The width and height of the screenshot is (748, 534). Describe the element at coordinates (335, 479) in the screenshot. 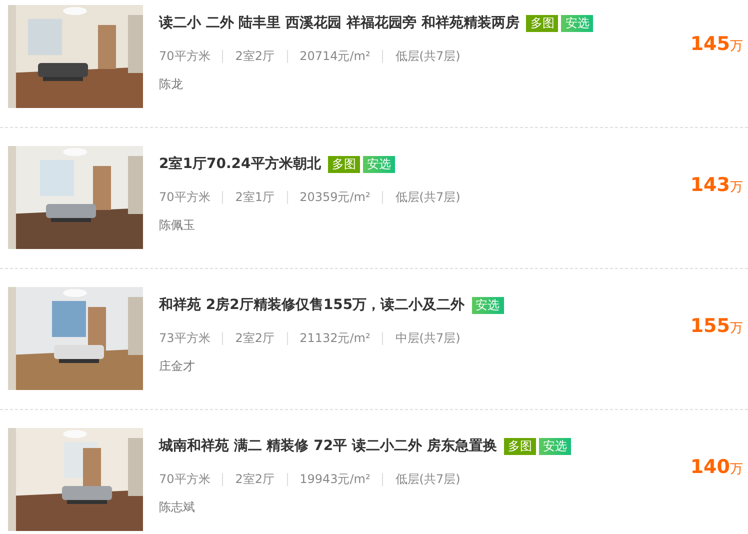

I see `listing-stat: 19943元/m²` at that location.